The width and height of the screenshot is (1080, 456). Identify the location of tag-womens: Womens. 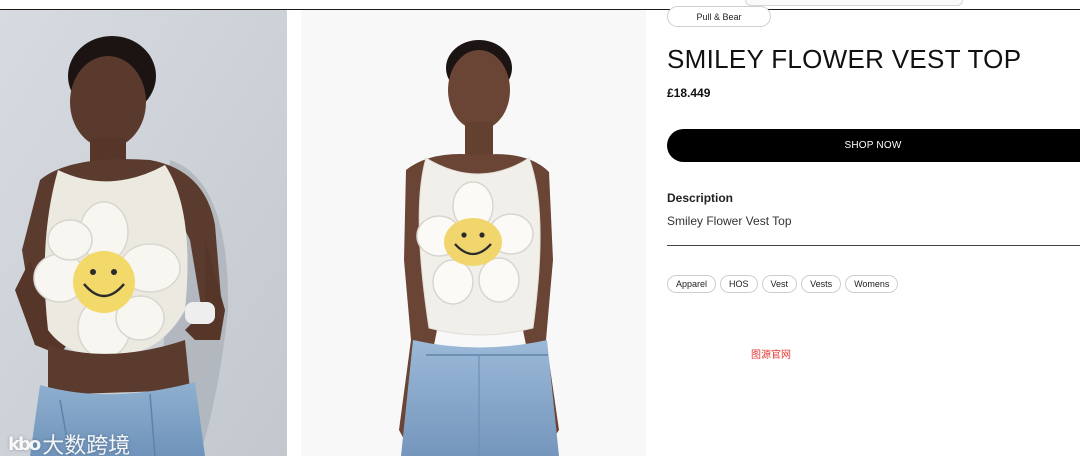
(872, 284).